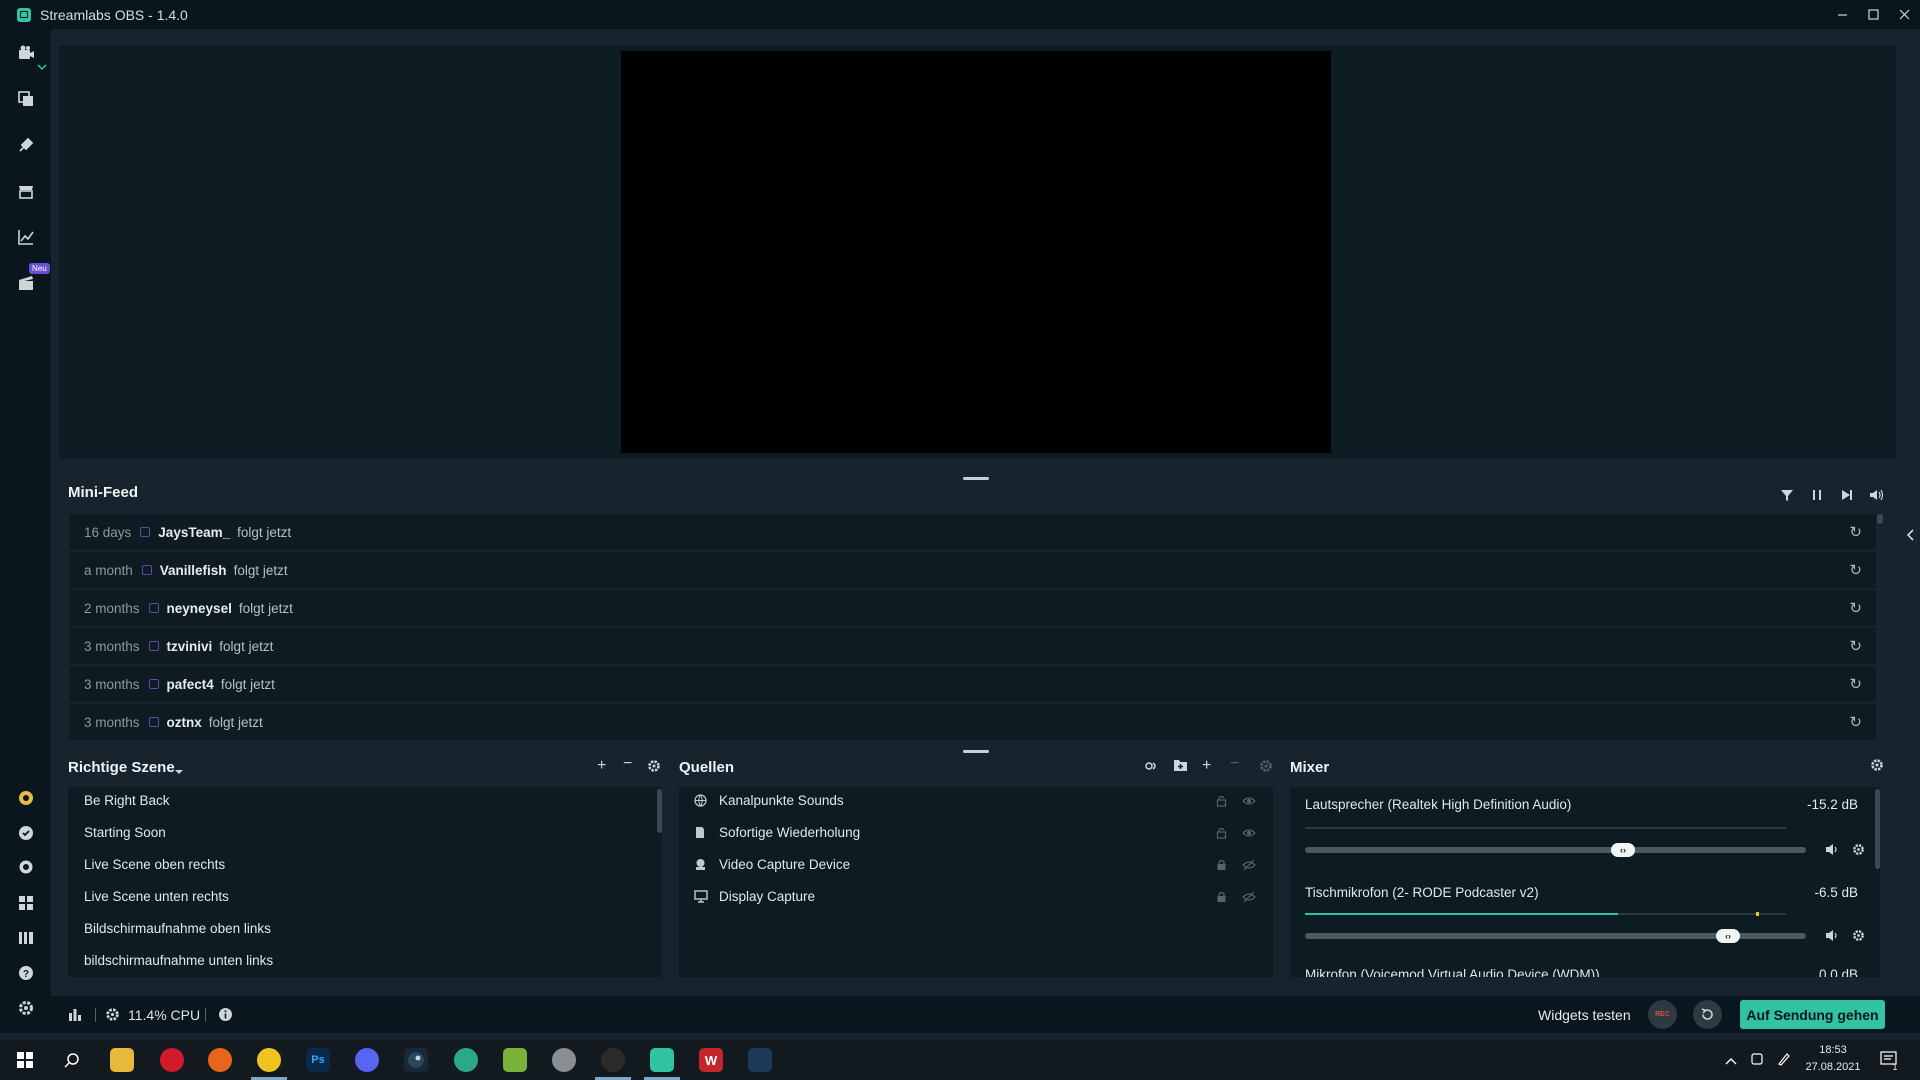  Describe the element at coordinates (172, 1060) in the screenshot. I see `opera-icon` at that location.